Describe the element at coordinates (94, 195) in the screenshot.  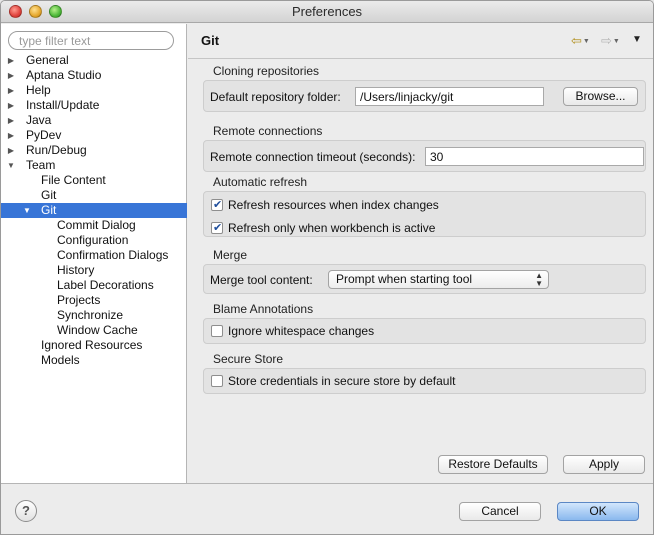
I see `tree-item: Git` at that location.